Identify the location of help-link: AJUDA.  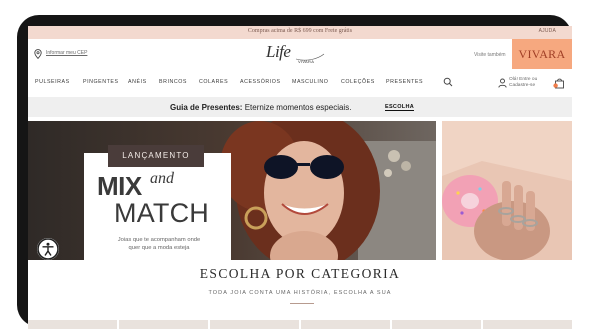
(547, 31).